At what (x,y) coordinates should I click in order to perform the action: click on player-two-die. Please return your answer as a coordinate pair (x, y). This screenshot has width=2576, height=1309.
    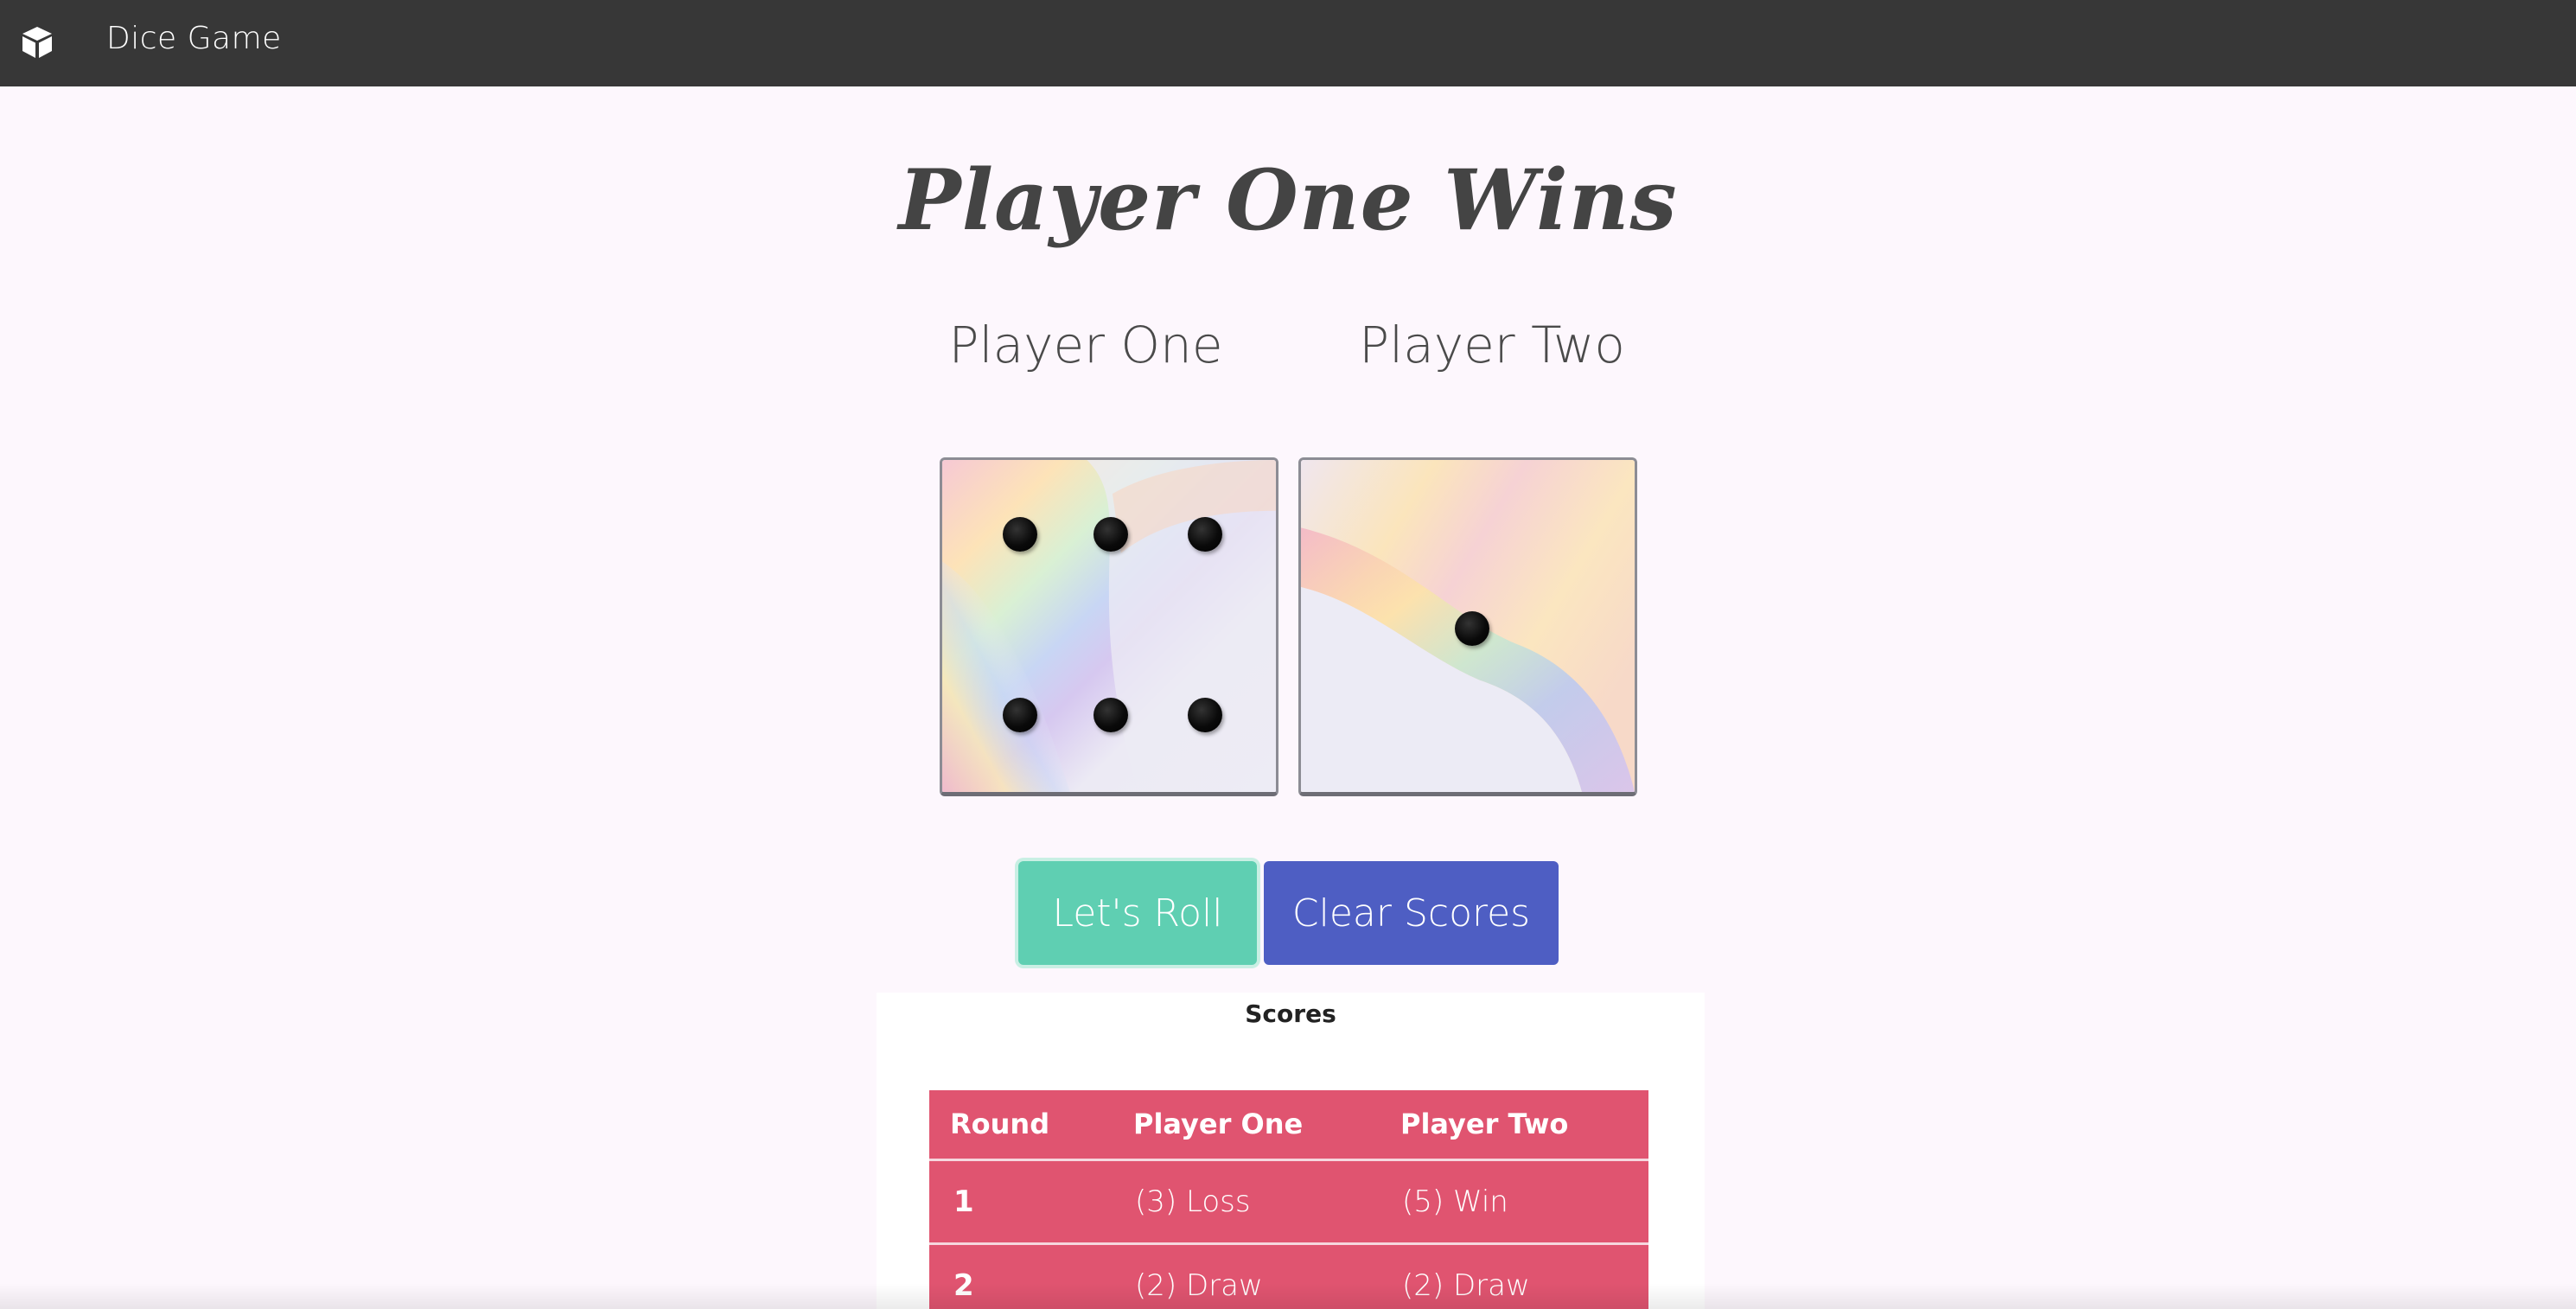
    Looking at the image, I should click on (1467, 626).